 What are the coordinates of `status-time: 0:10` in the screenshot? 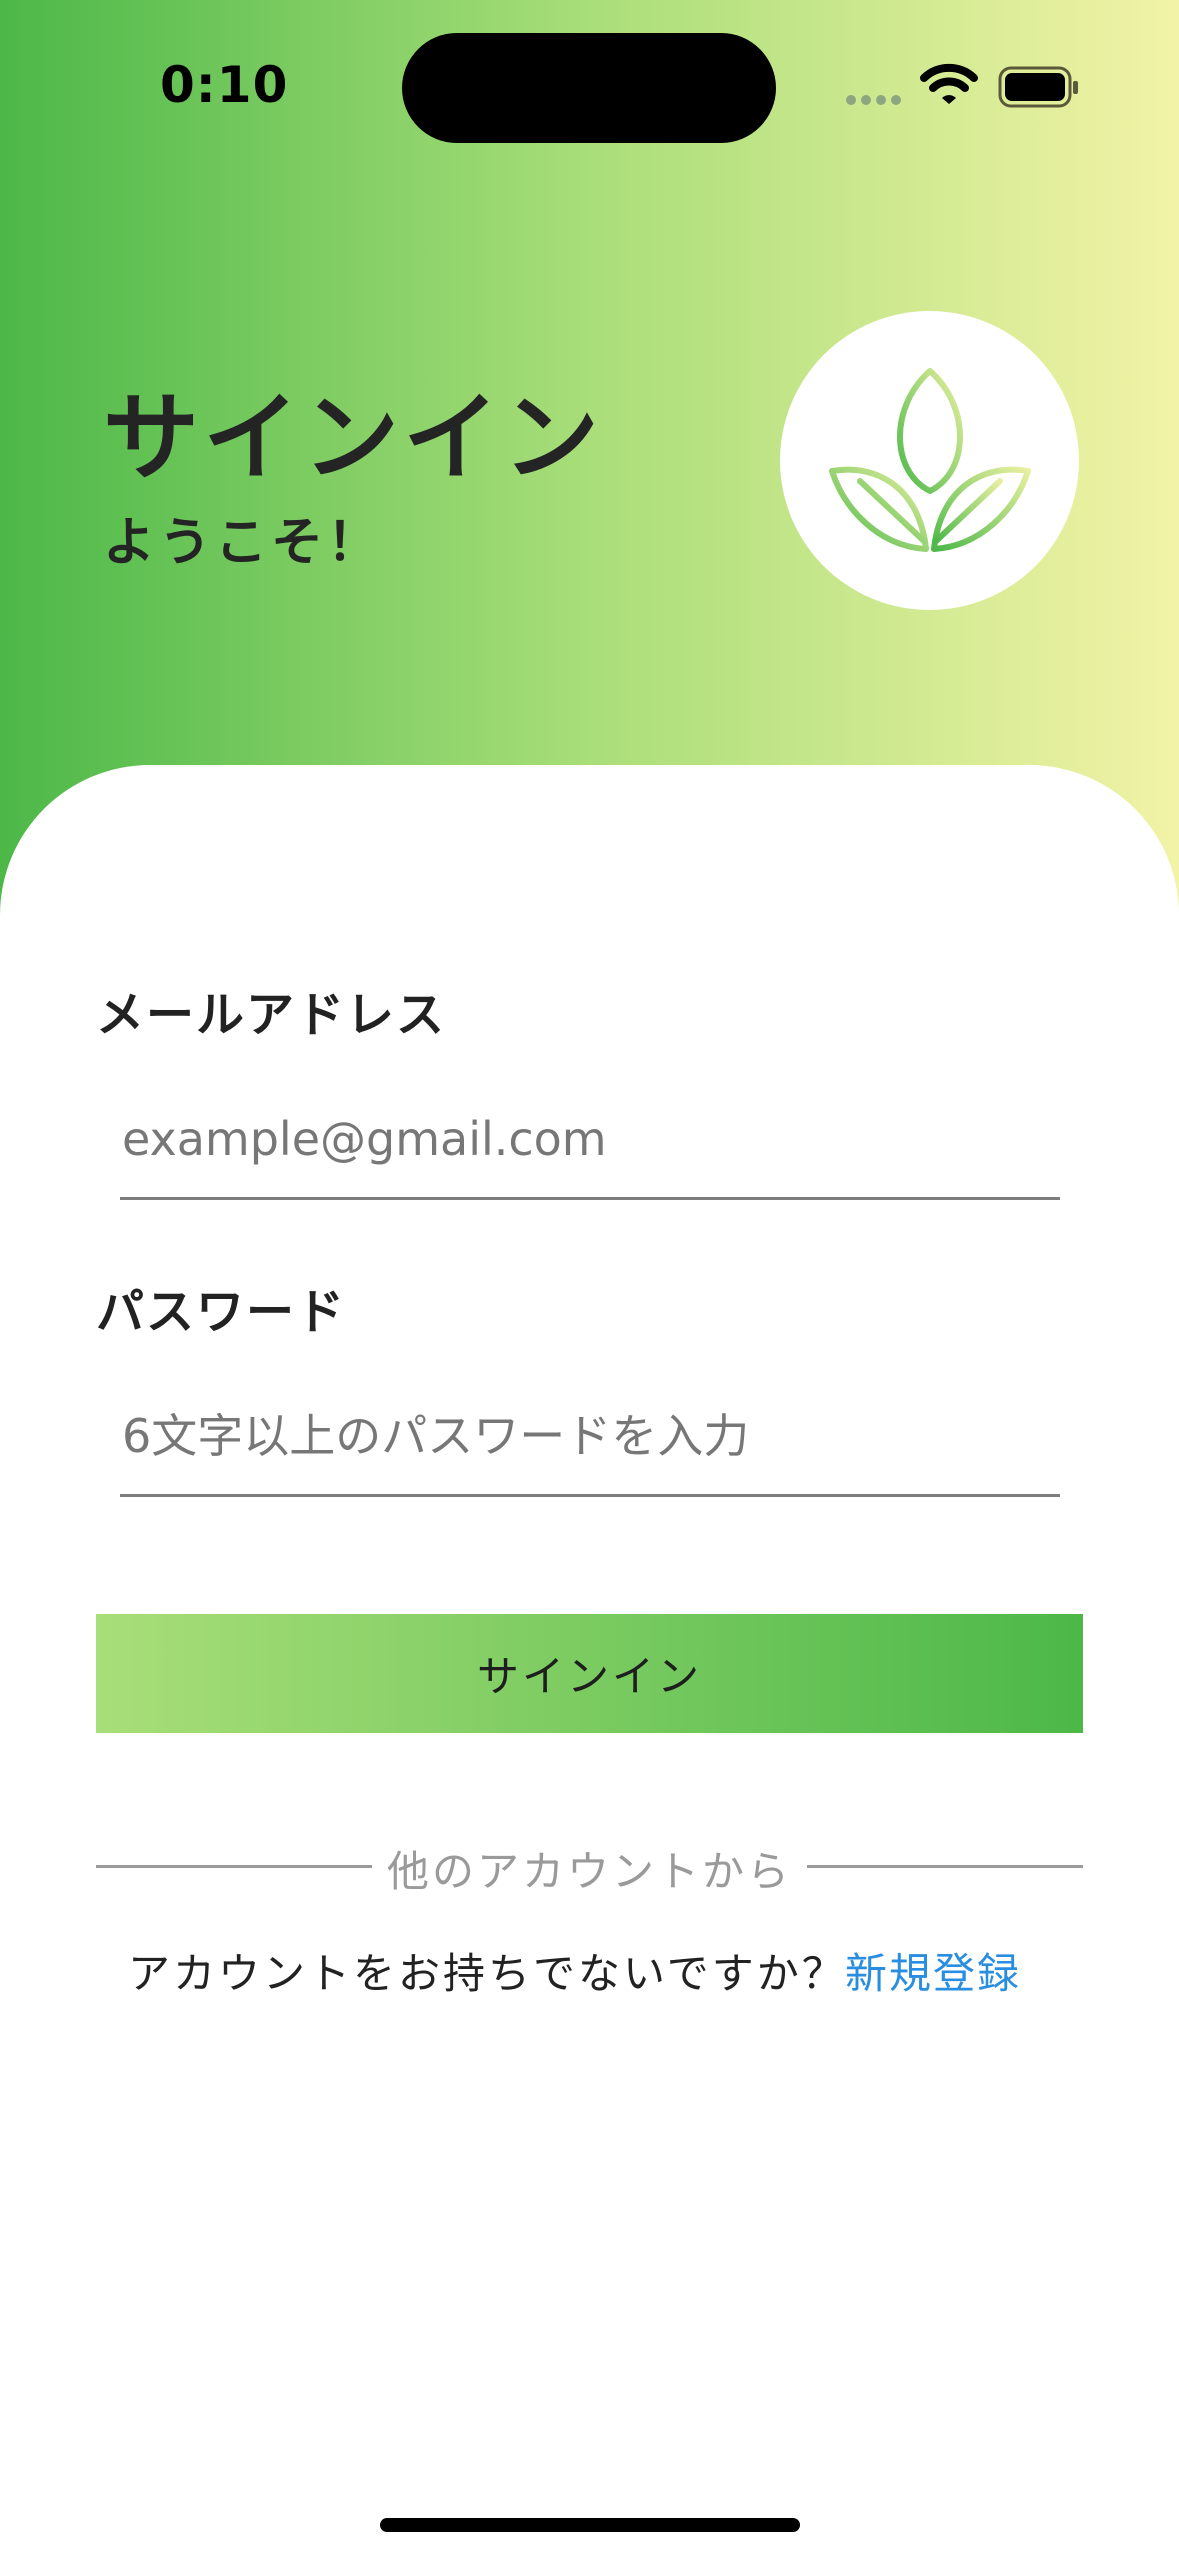 It's located at (224, 85).